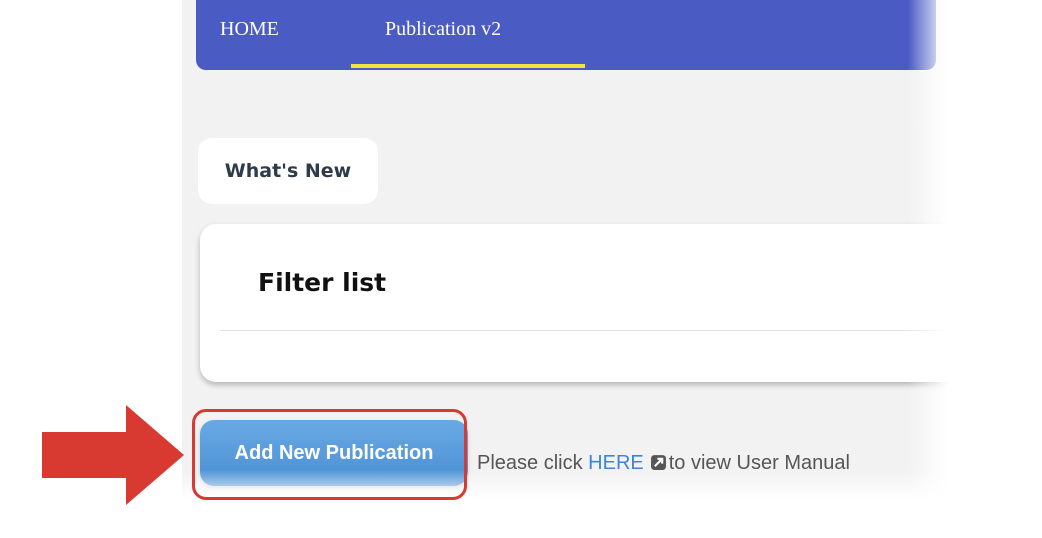  Describe the element at coordinates (443, 29) in the screenshot. I see `nav-publication-v2: Publication v2` at that location.